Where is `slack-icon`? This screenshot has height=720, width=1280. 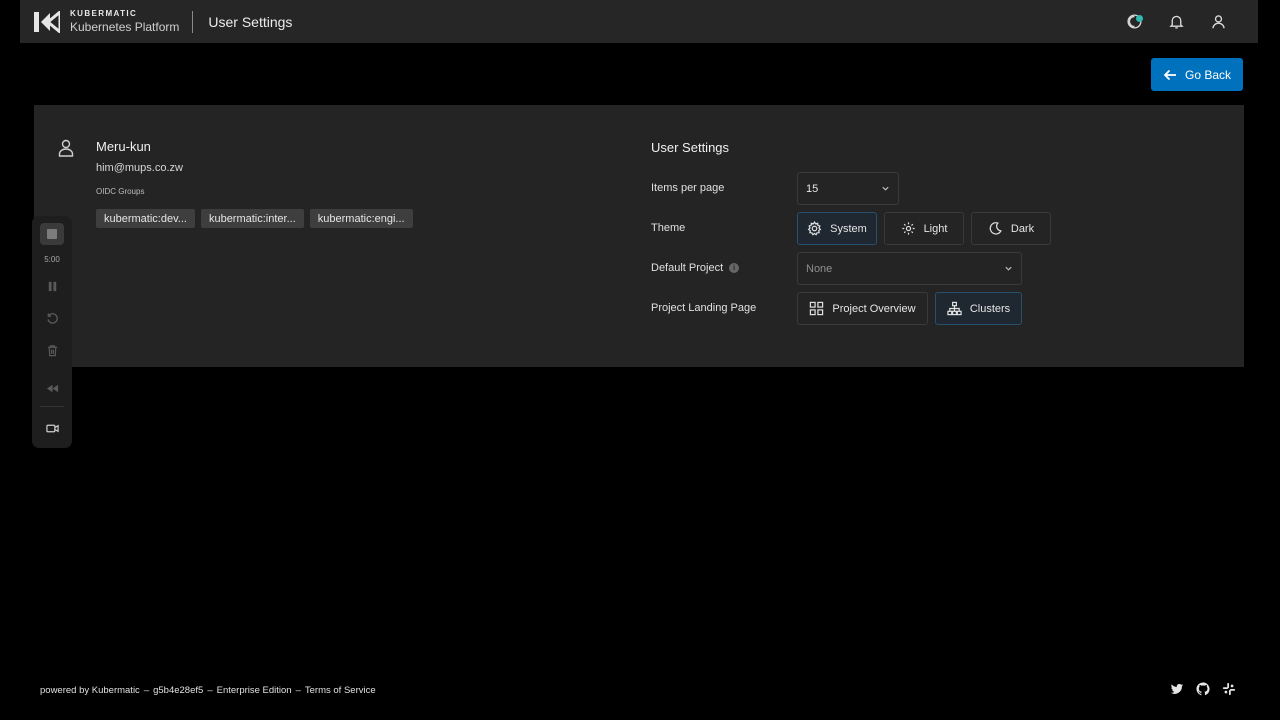
slack-icon is located at coordinates (1229, 689).